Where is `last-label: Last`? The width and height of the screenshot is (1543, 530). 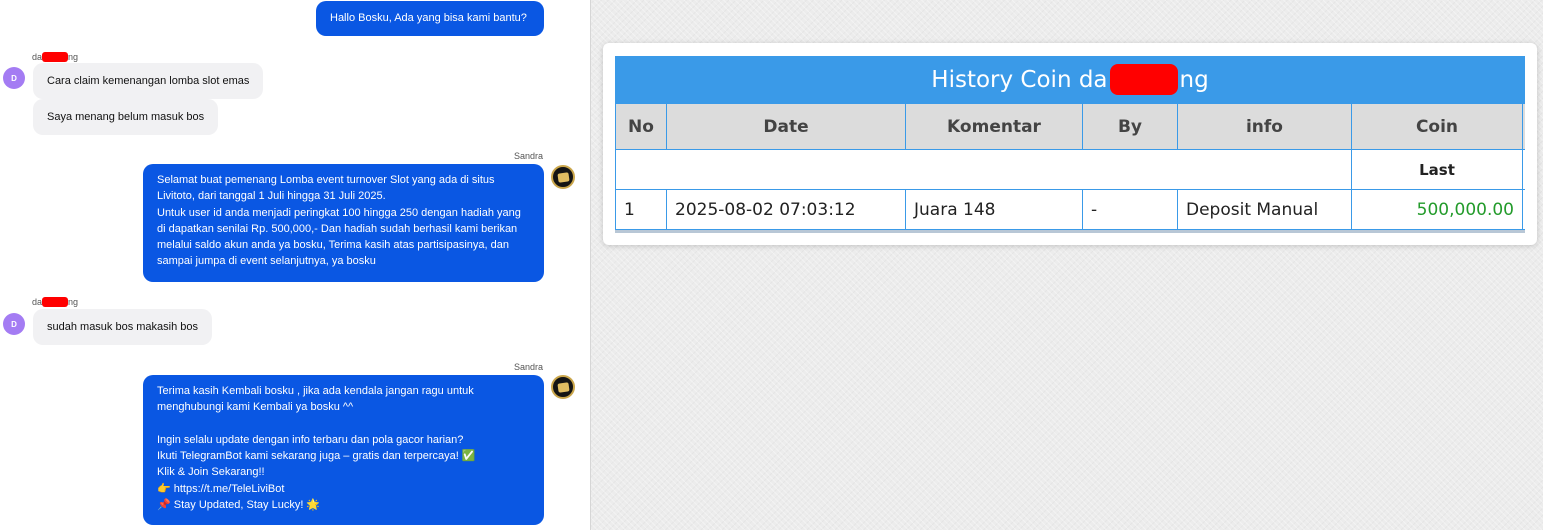 last-label: Last is located at coordinates (1437, 169).